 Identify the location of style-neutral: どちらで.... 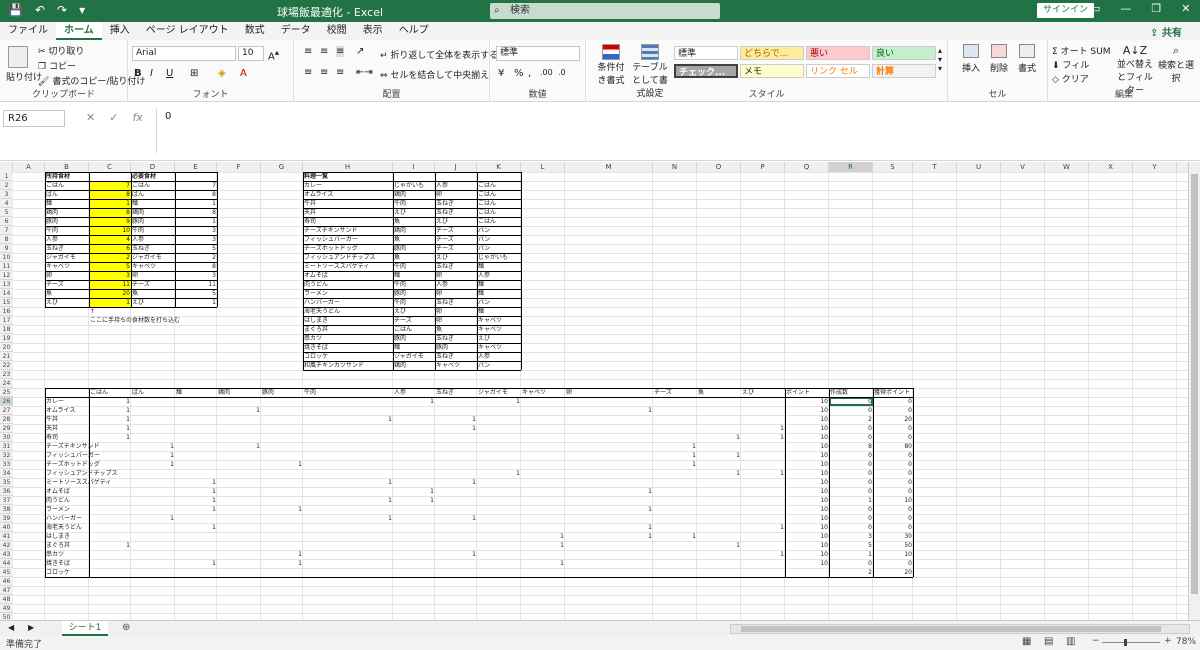
(772, 53).